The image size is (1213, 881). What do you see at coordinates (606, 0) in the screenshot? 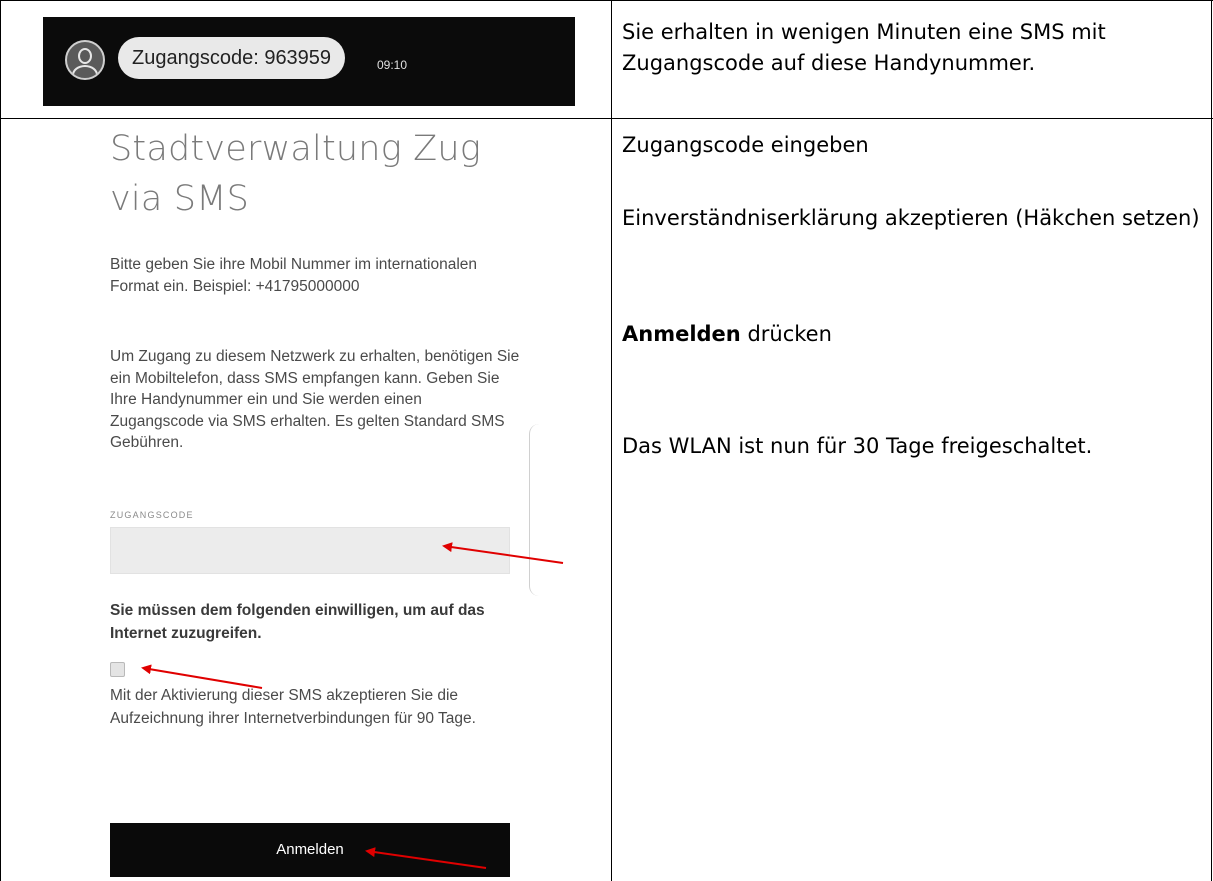
I see `table-border-top` at bounding box center [606, 0].